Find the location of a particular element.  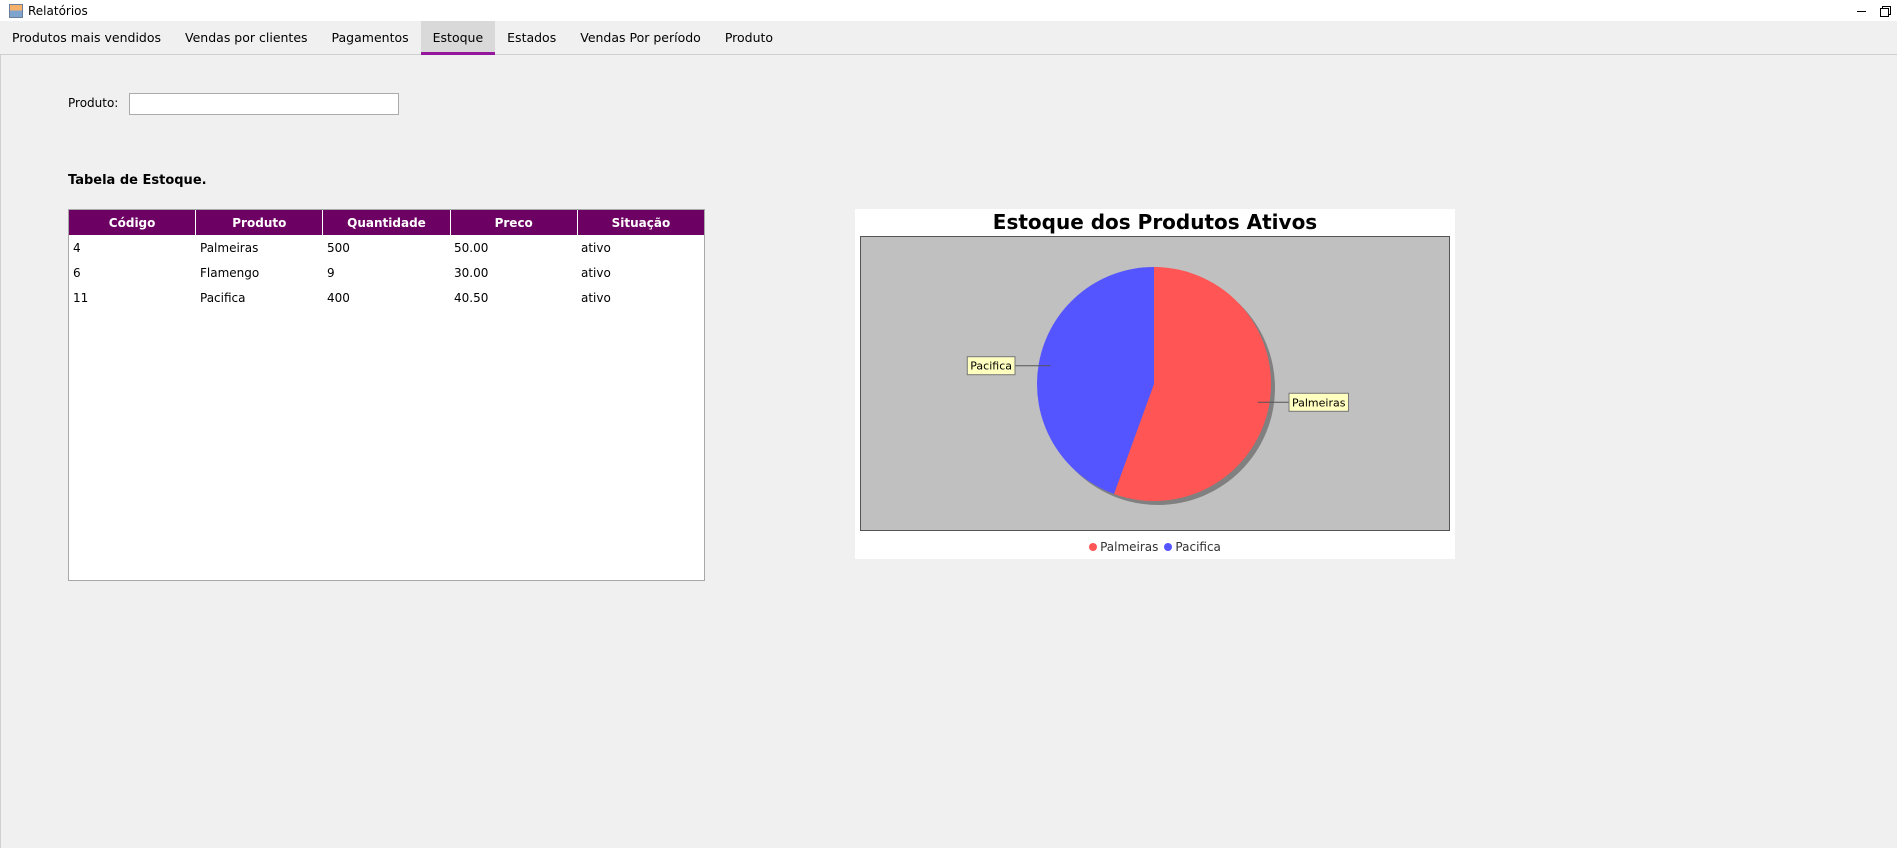

tab-pagamentos: Pagamentos is located at coordinates (370, 37).